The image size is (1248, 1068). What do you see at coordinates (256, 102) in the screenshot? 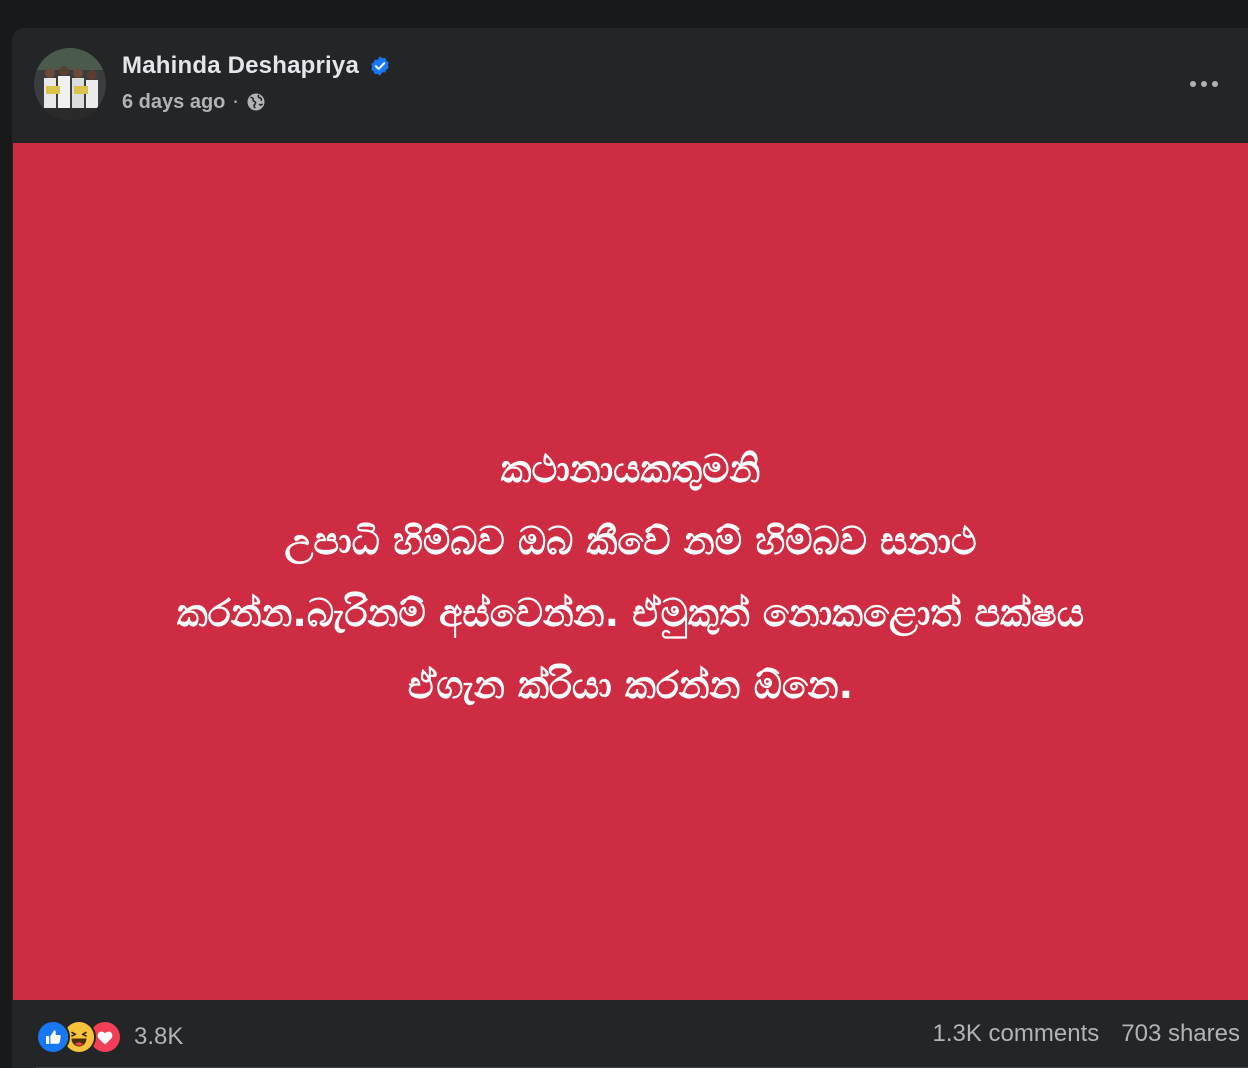
I see `globe-icon` at bounding box center [256, 102].